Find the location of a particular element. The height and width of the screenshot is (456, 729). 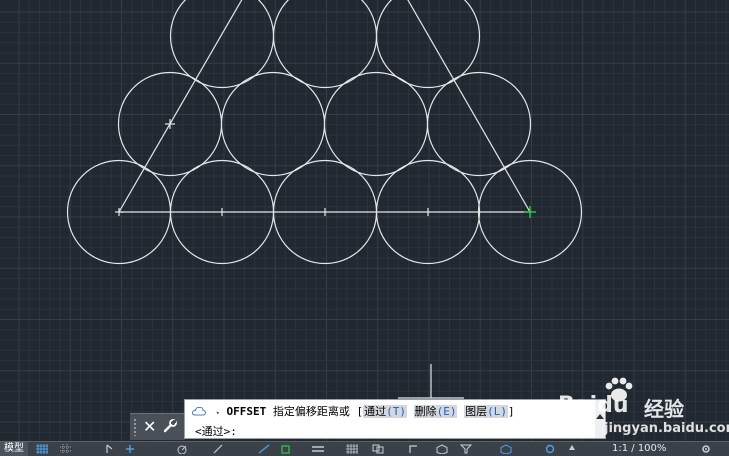

chevron-down-icon: ▾ is located at coordinates (218, 413).